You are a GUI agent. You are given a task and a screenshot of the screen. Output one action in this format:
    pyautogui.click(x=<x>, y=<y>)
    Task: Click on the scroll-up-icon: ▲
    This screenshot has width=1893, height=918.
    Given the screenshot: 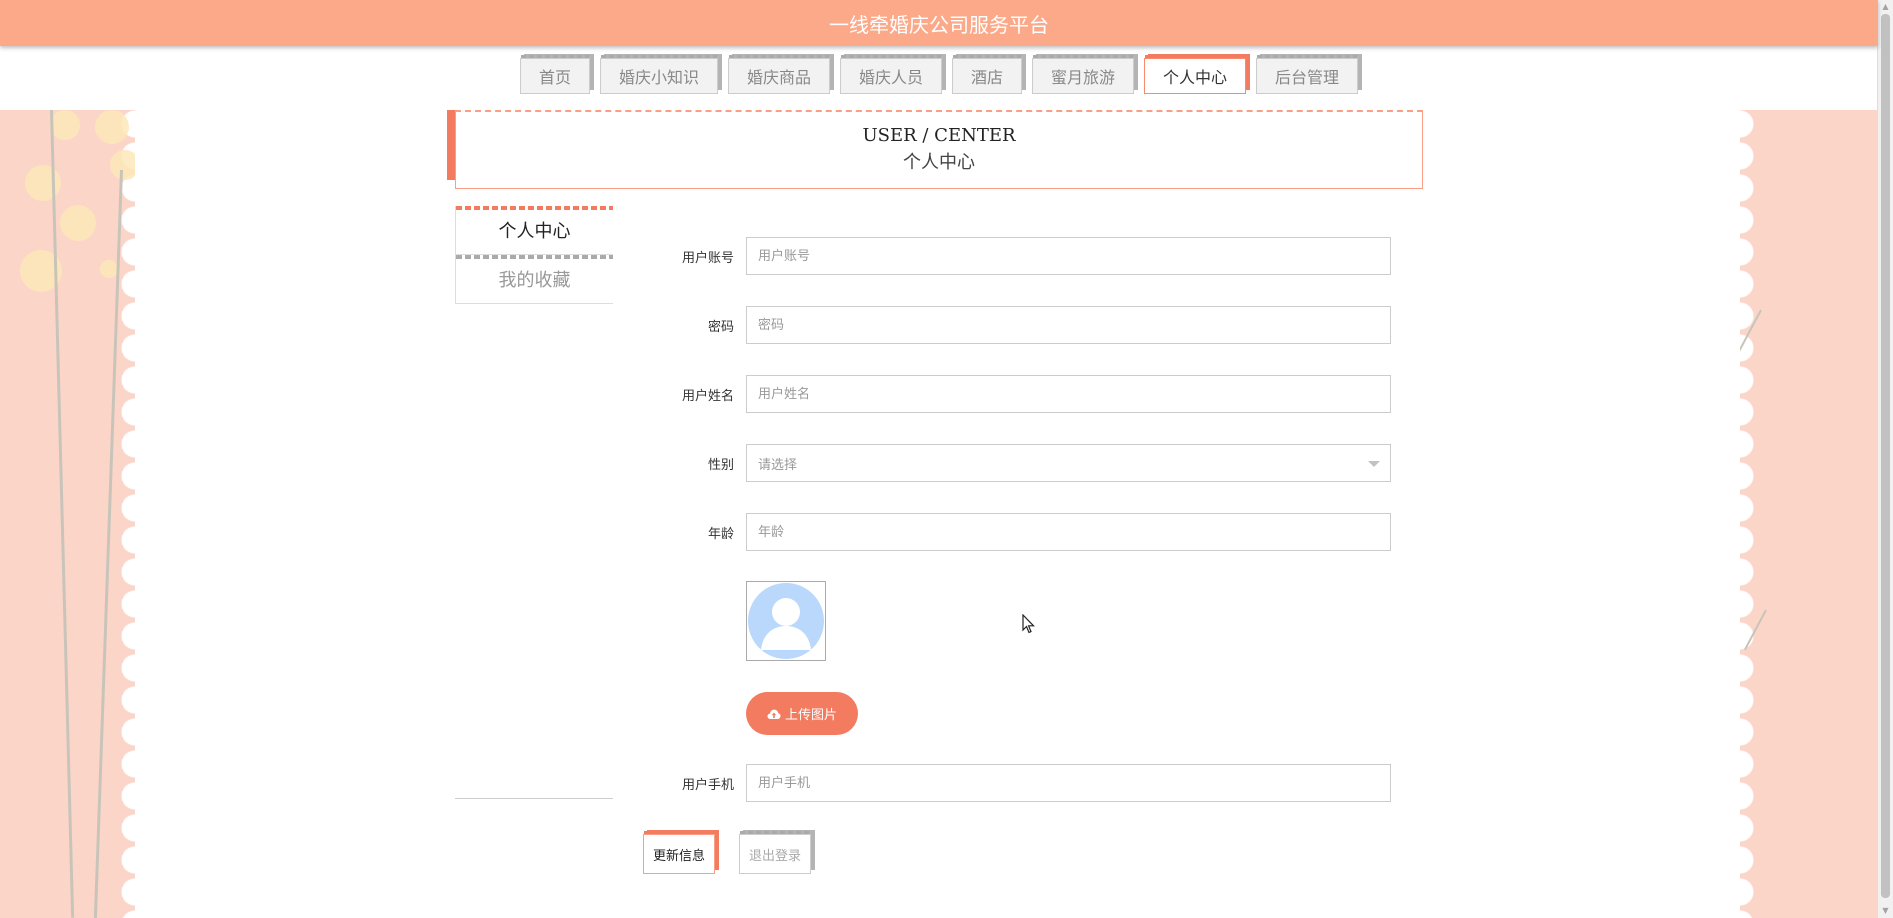 What is the action you would take?
    pyautogui.click(x=1885, y=7)
    